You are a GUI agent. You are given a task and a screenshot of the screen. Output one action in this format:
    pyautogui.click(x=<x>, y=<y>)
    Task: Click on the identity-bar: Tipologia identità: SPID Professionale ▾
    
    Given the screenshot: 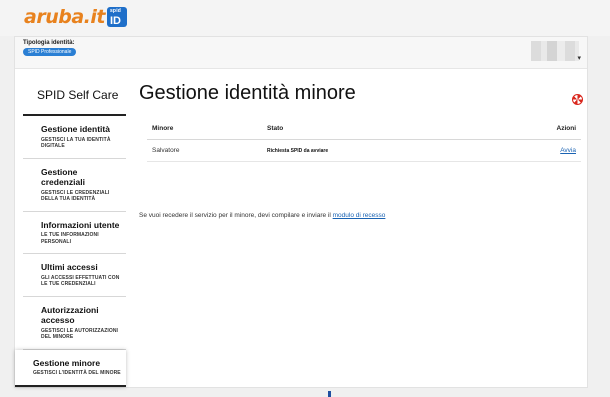 What is the action you would take?
    pyautogui.click(x=301, y=53)
    